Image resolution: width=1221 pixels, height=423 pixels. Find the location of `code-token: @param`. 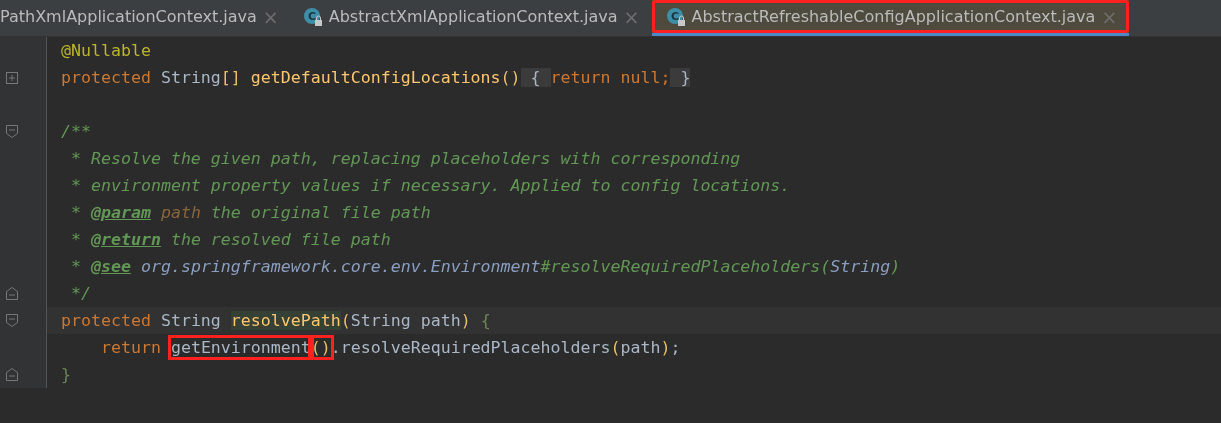

code-token: @param is located at coordinates (121, 212).